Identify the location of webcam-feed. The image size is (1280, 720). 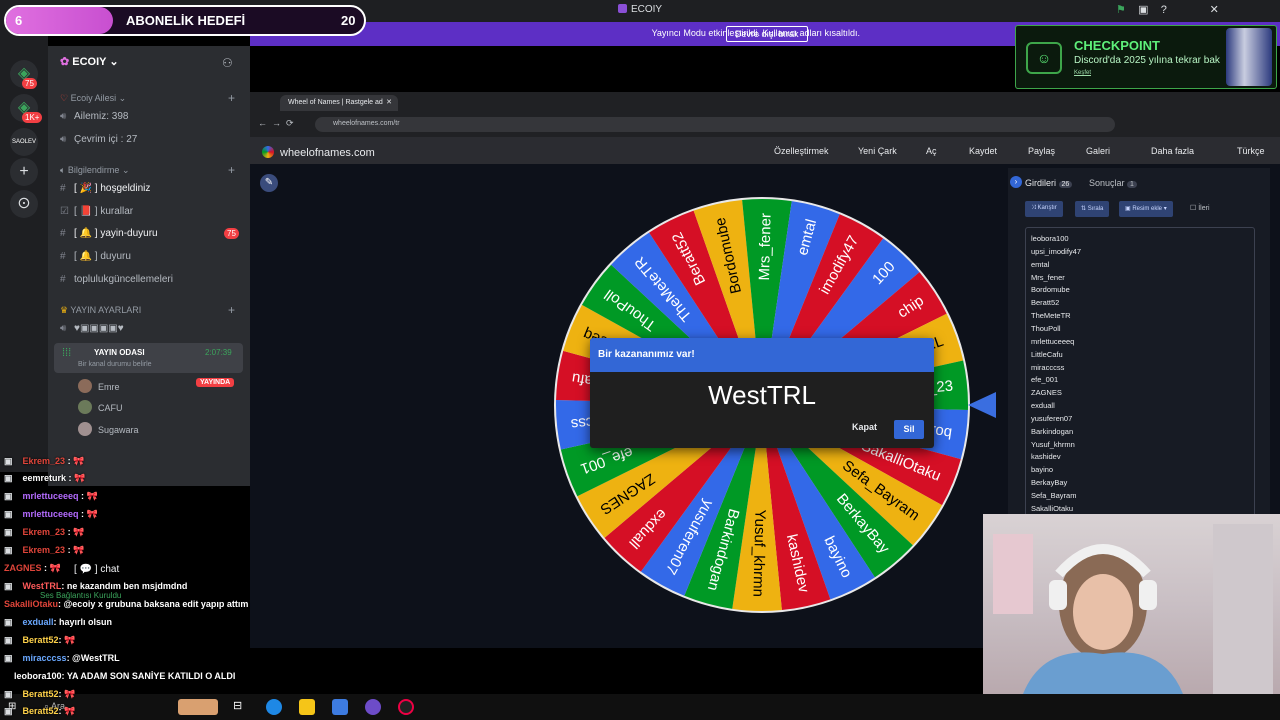
(1131, 604).